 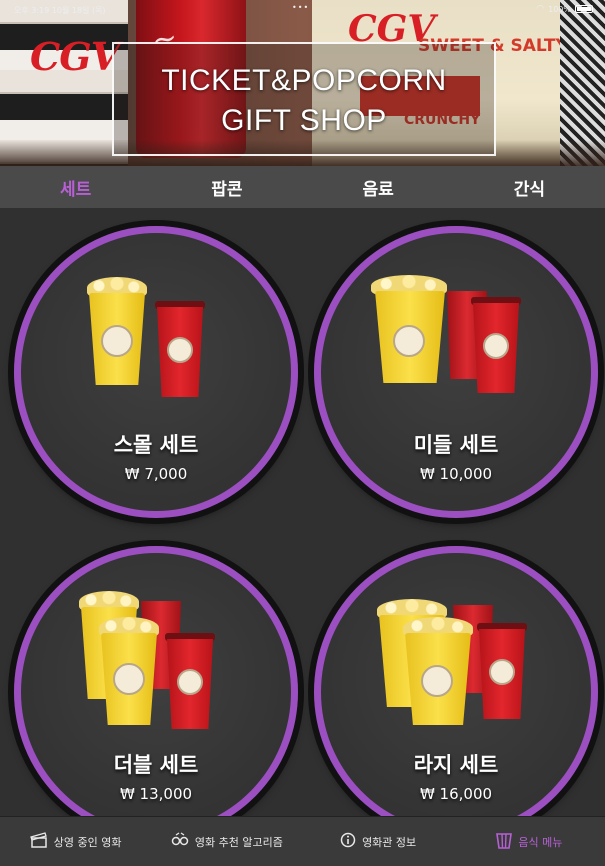 What do you see at coordinates (38, 841) in the screenshot?
I see `clapperboard-icon` at bounding box center [38, 841].